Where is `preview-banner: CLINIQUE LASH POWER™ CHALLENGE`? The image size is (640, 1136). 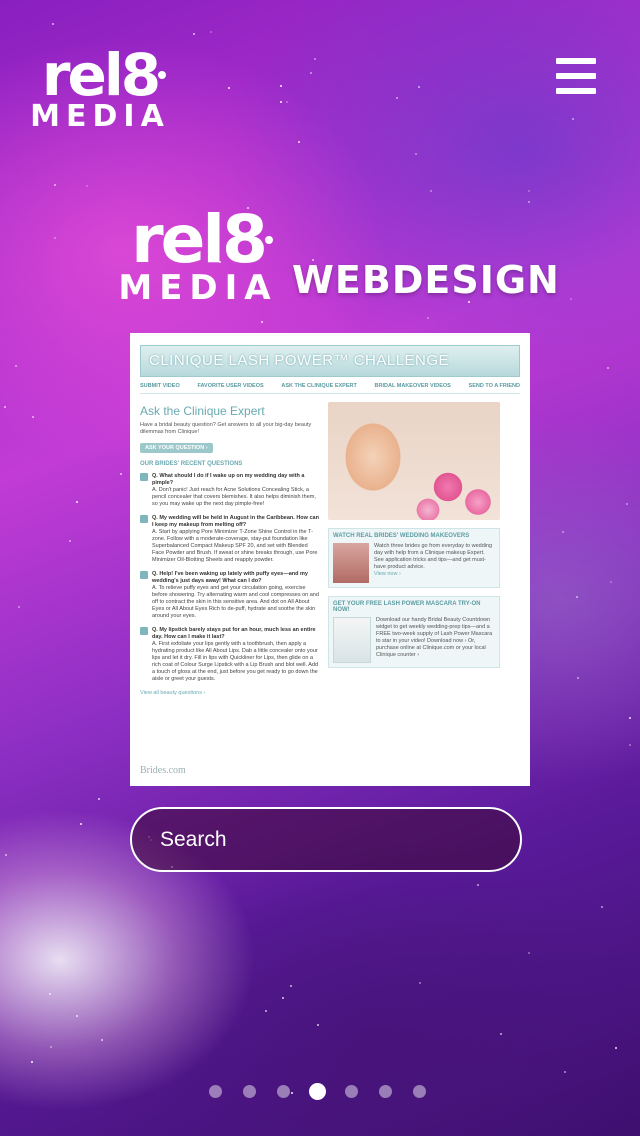
preview-banner: CLINIQUE LASH POWER™ CHALLENGE is located at coordinates (330, 361).